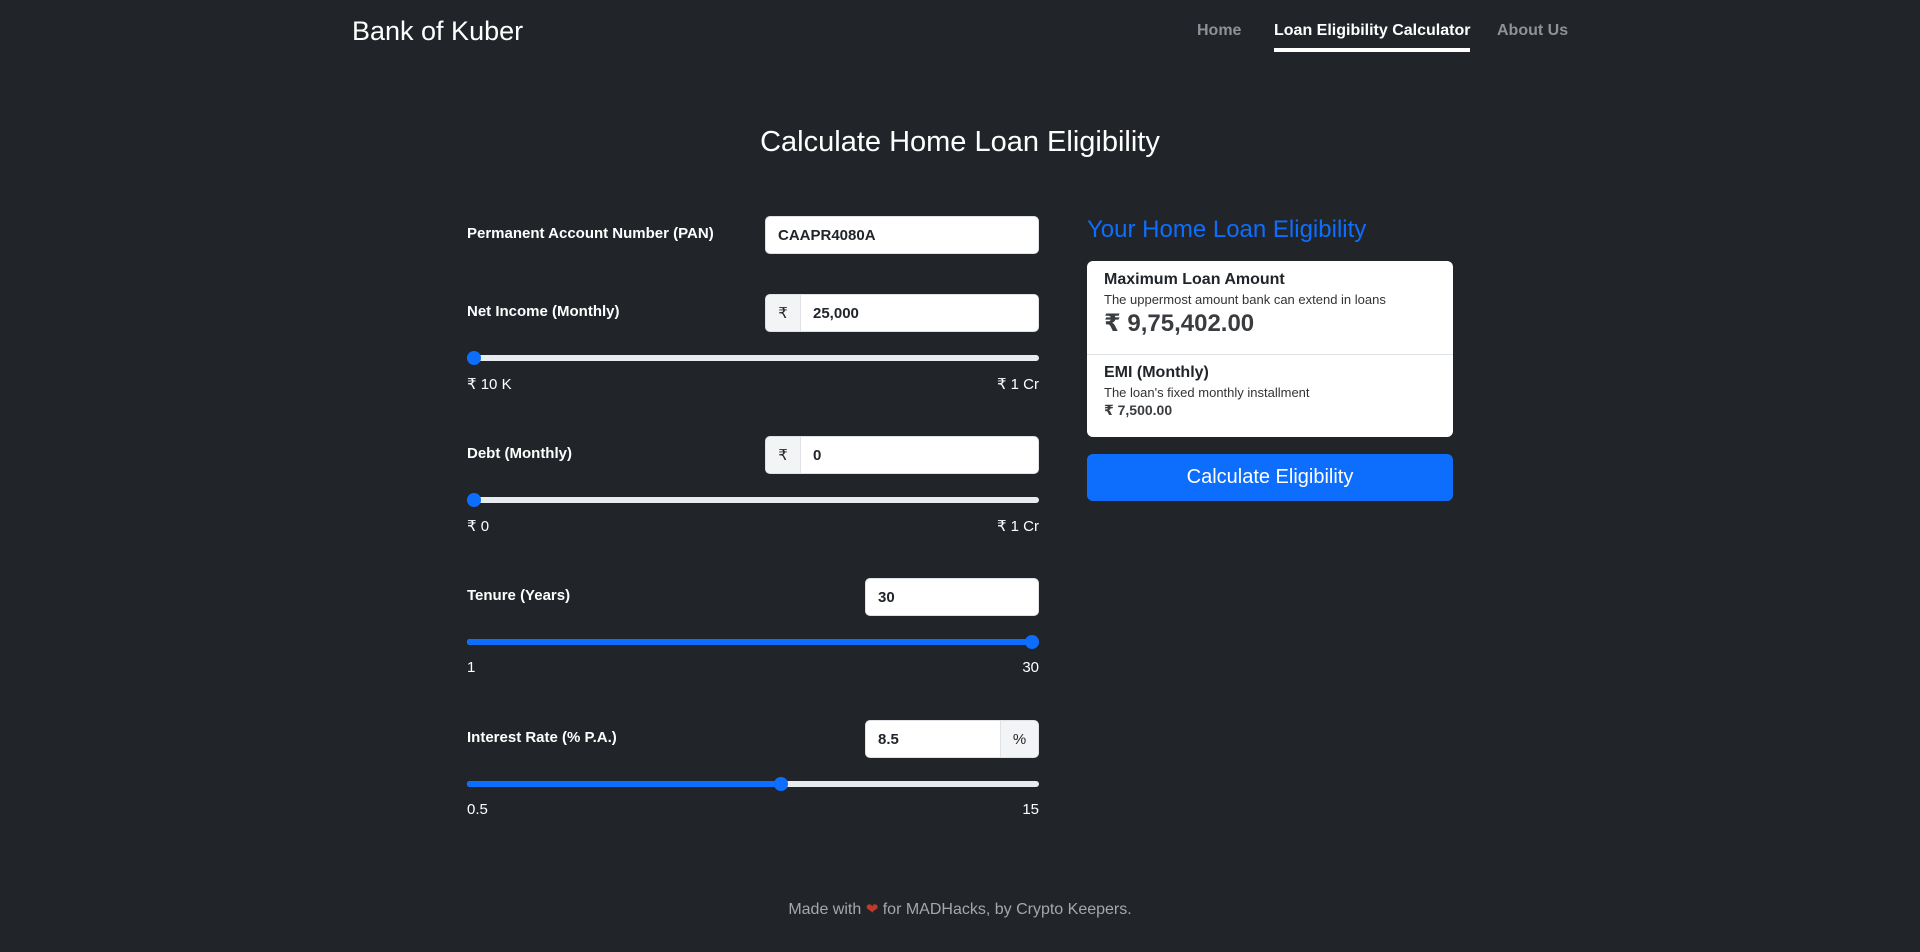 This screenshot has height=952, width=1920. Describe the element at coordinates (477, 809) in the screenshot. I see `interest-min-label: 0.5` at that location.